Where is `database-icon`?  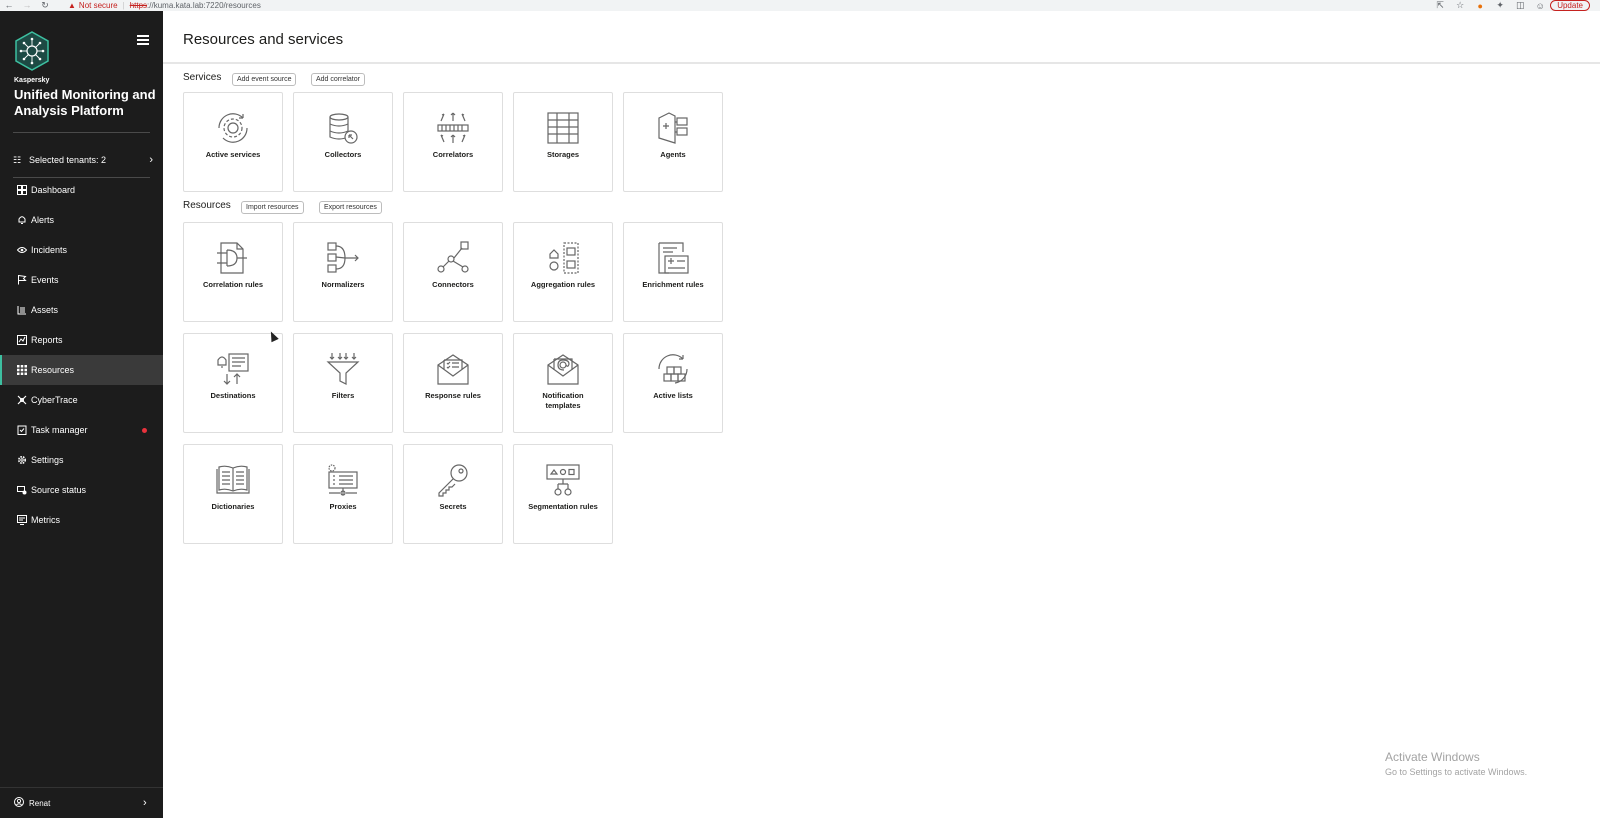 database-icon is located at coordinates (343, 128).